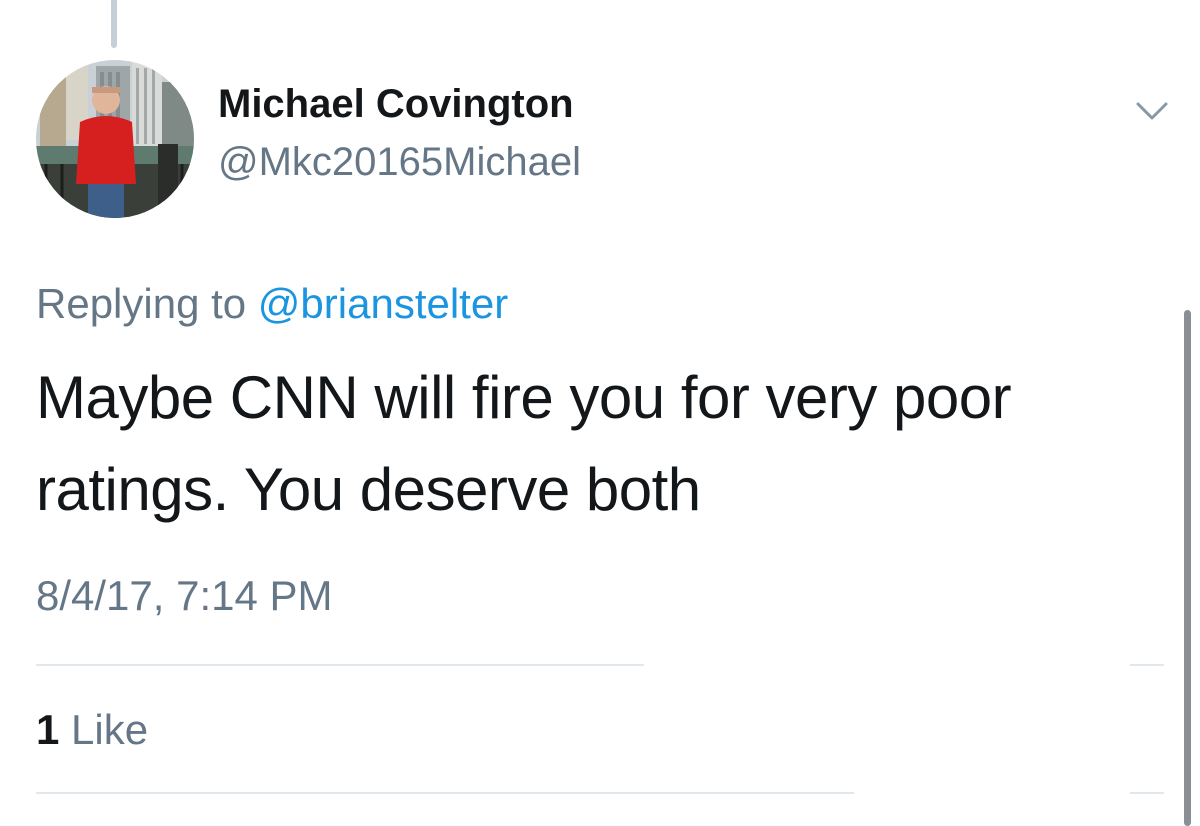 The image size is (1200, 826). What do you see at coordinates (399, 162) in the screenshot?
I see `author-handle: @Mkc20165Michael` at bounding box center [399, 162].